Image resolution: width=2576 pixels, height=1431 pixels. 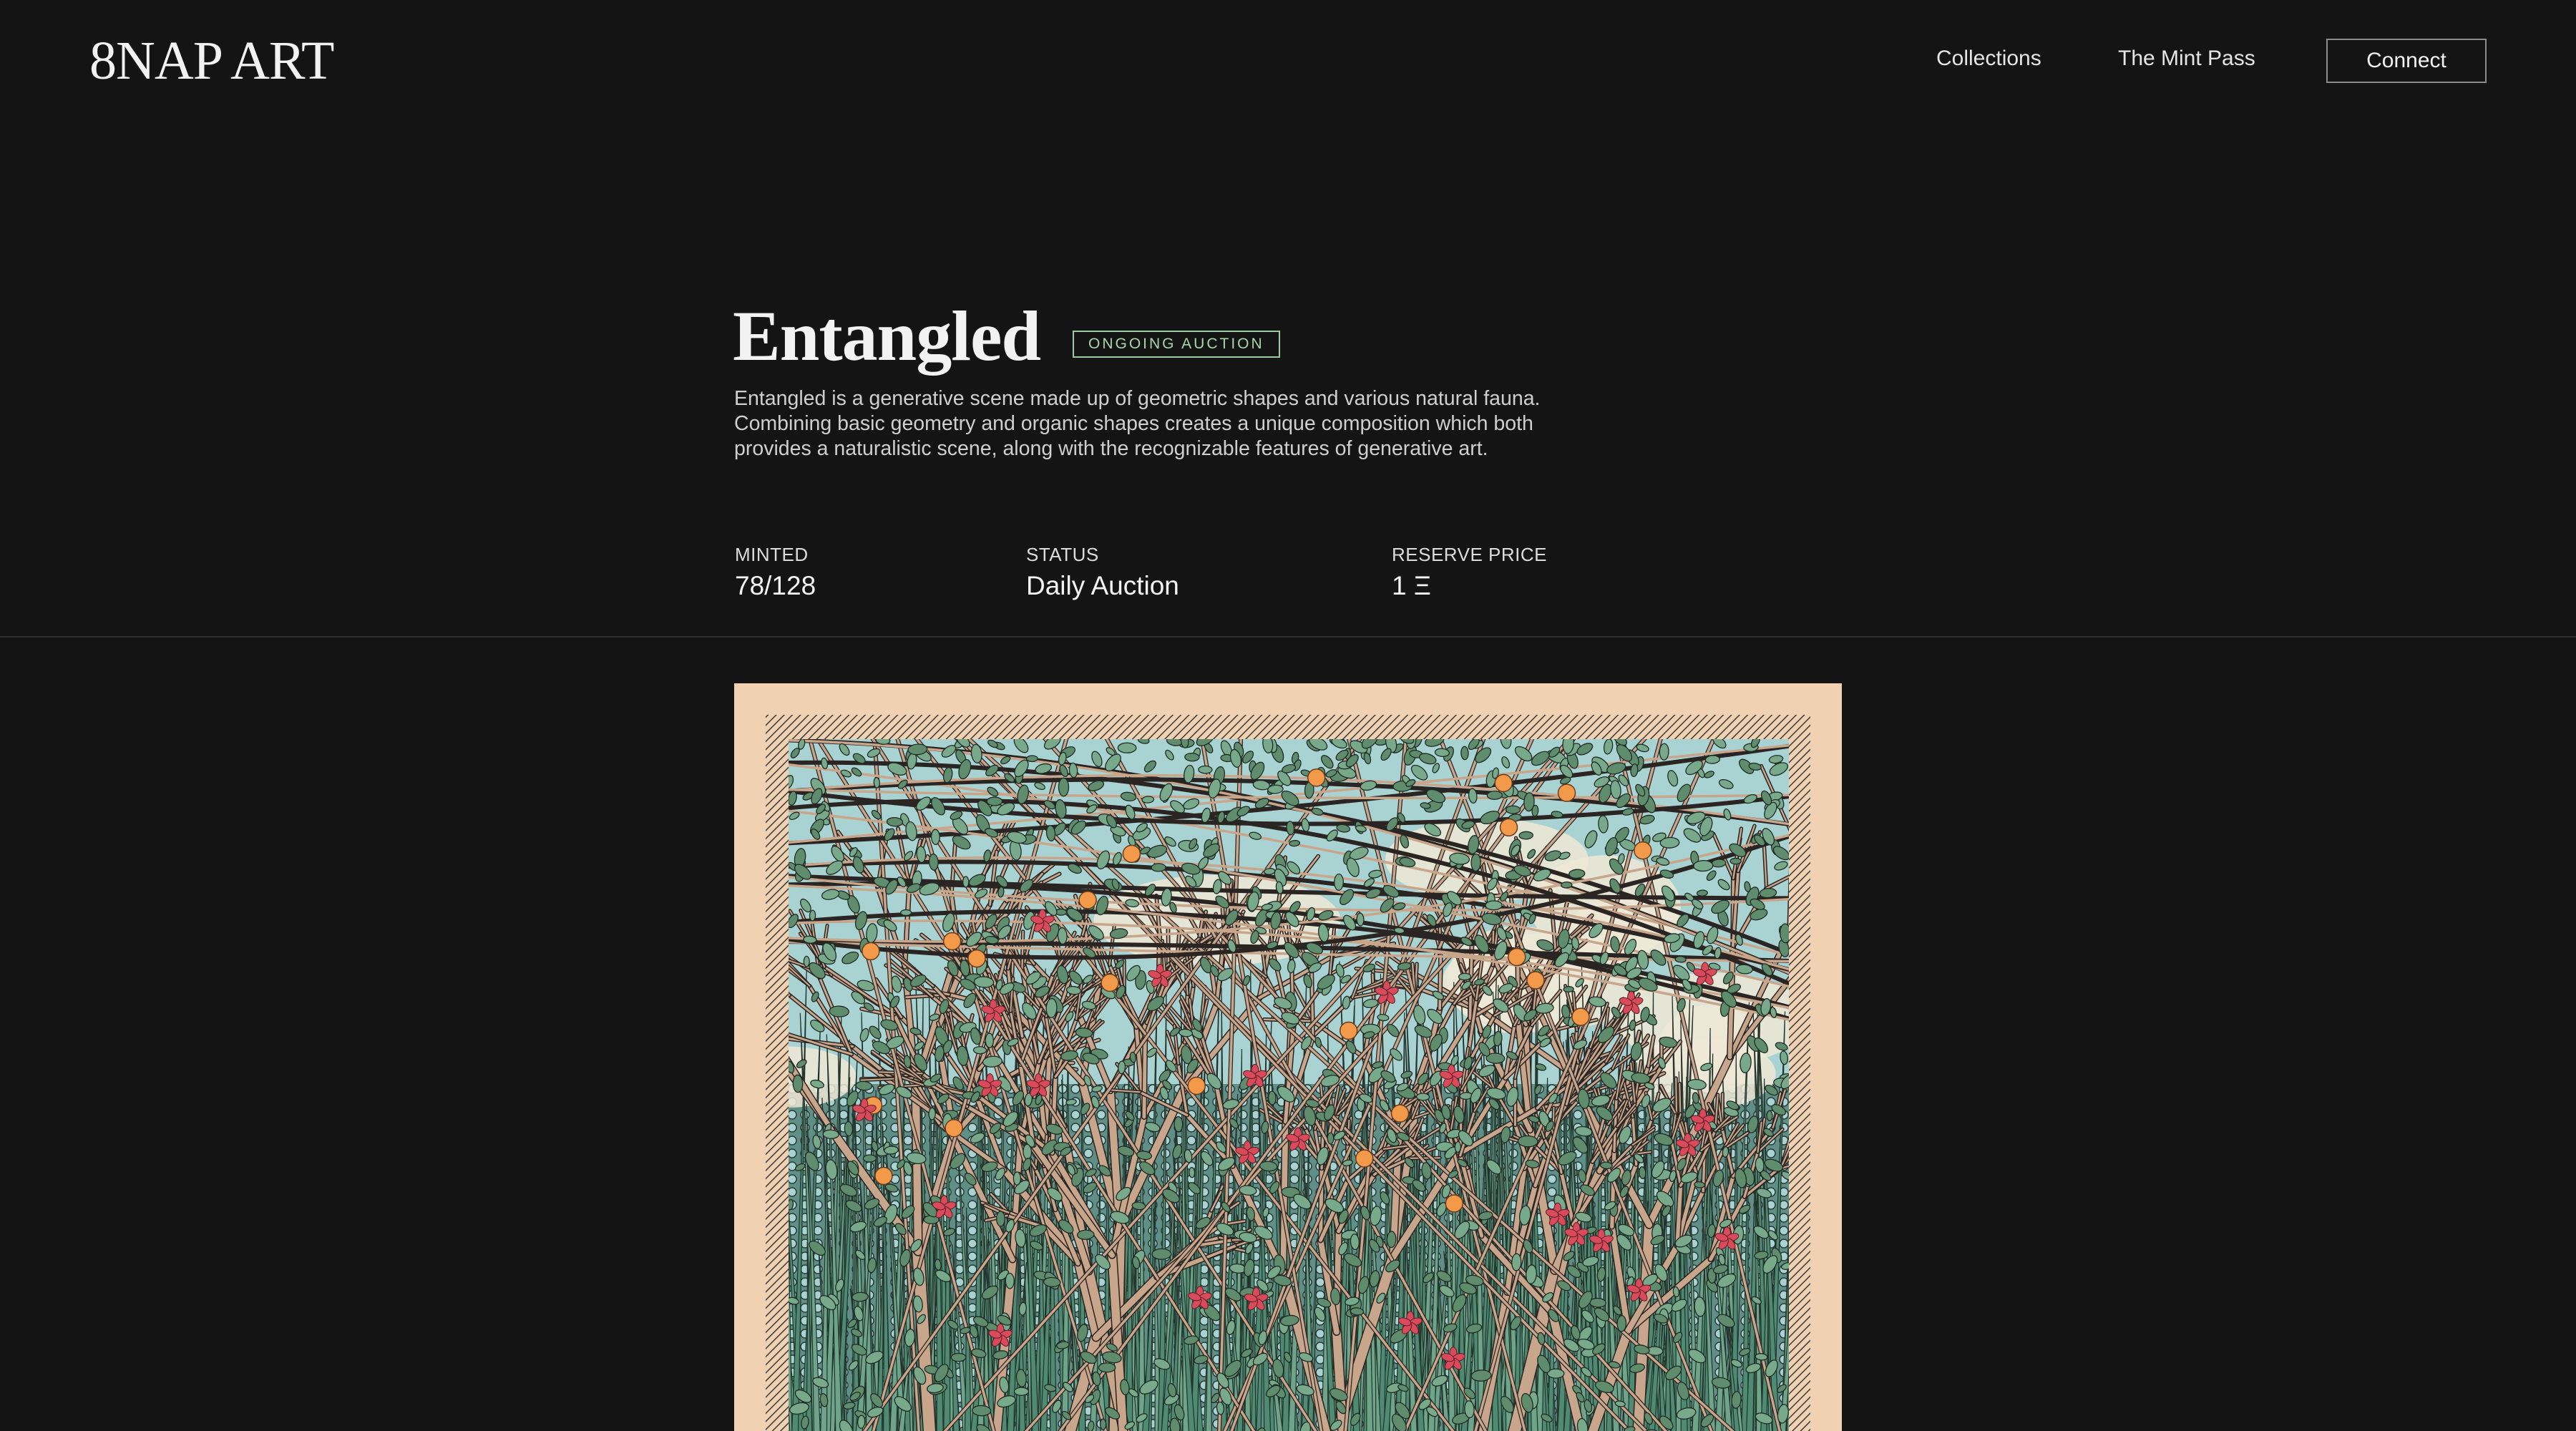 What do you see at coordinates (1102, 585) in the screenshot?
I see `stat-value: Daily Auction` at bounding box center [1102, 585].